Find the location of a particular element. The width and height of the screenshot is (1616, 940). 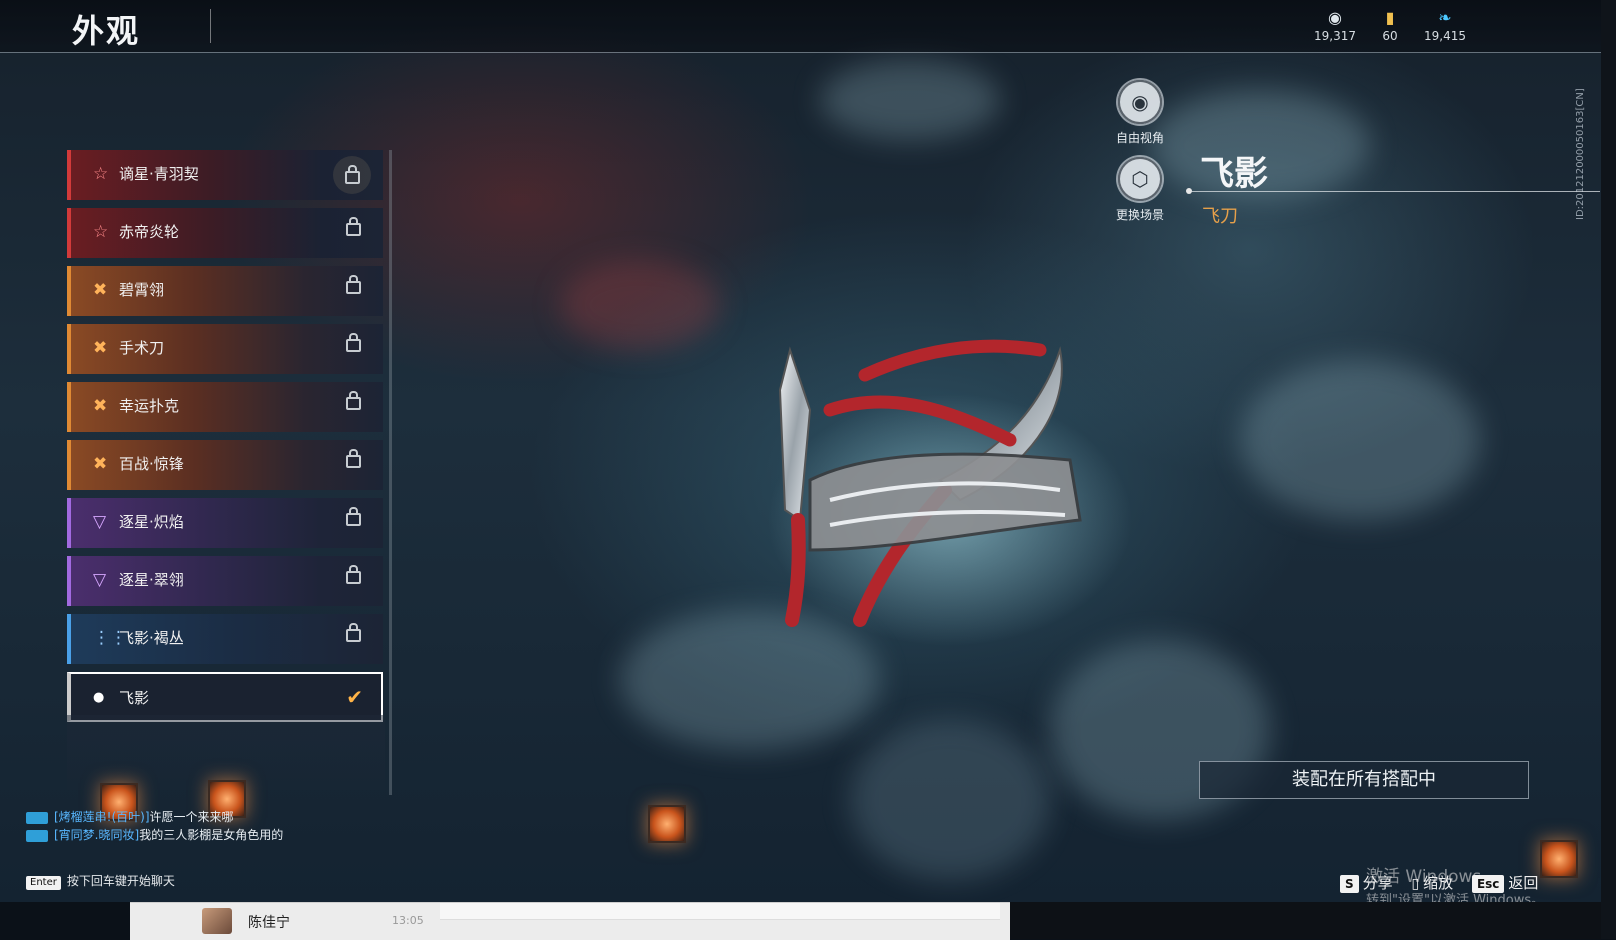

top-bar-divider is located at coordinates (800, 52).